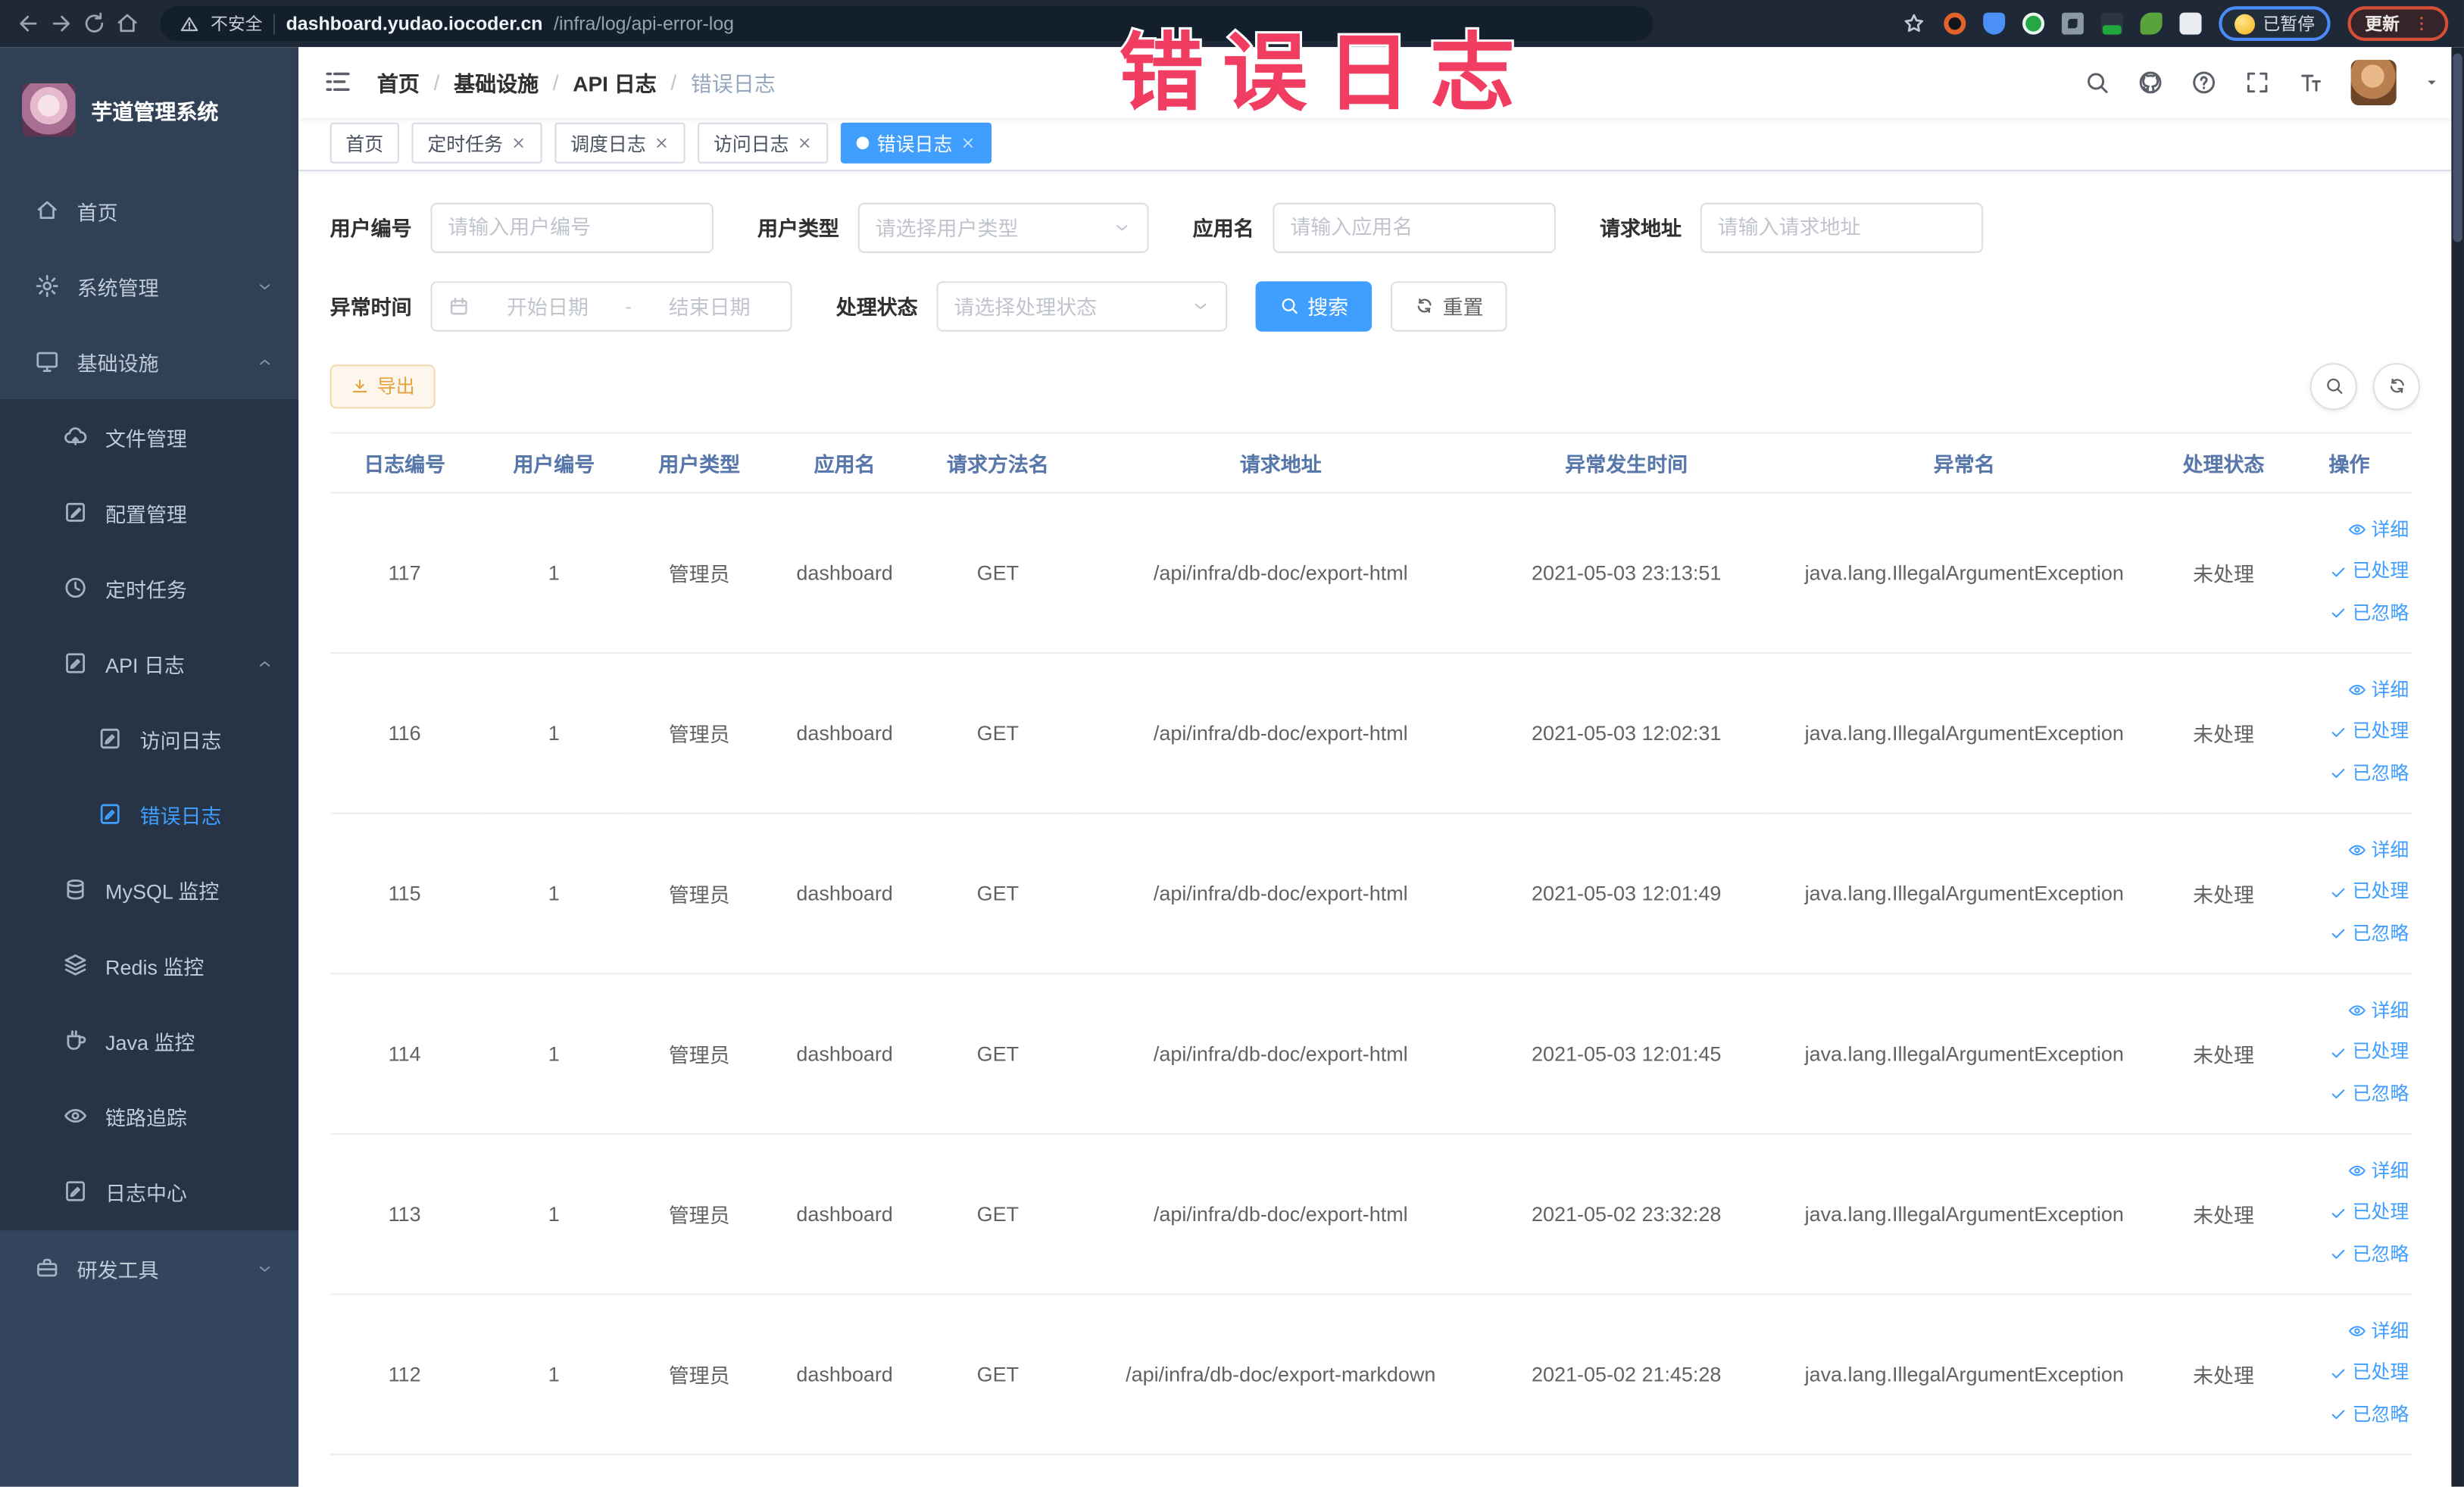 Image resolution: width=2464 pixels, height=1487 pixels. Describe the element at coordinates (476, 143) in the screenshot. I see `tab-定时任务: 定时任务` at that location.